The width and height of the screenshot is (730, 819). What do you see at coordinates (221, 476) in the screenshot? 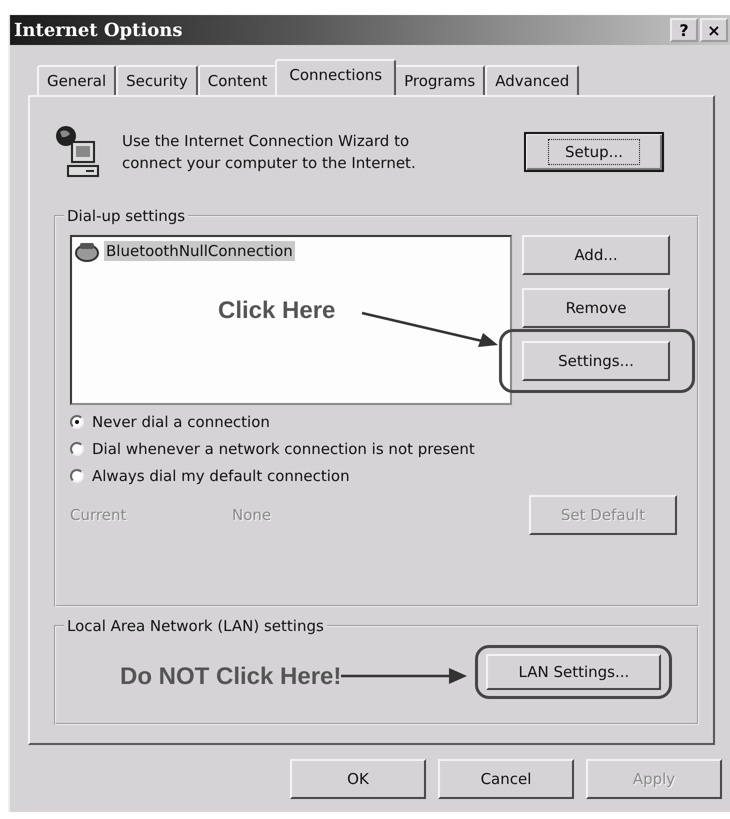
I see `option-label: Always dial my default connection` at bounding box center [221, 476].